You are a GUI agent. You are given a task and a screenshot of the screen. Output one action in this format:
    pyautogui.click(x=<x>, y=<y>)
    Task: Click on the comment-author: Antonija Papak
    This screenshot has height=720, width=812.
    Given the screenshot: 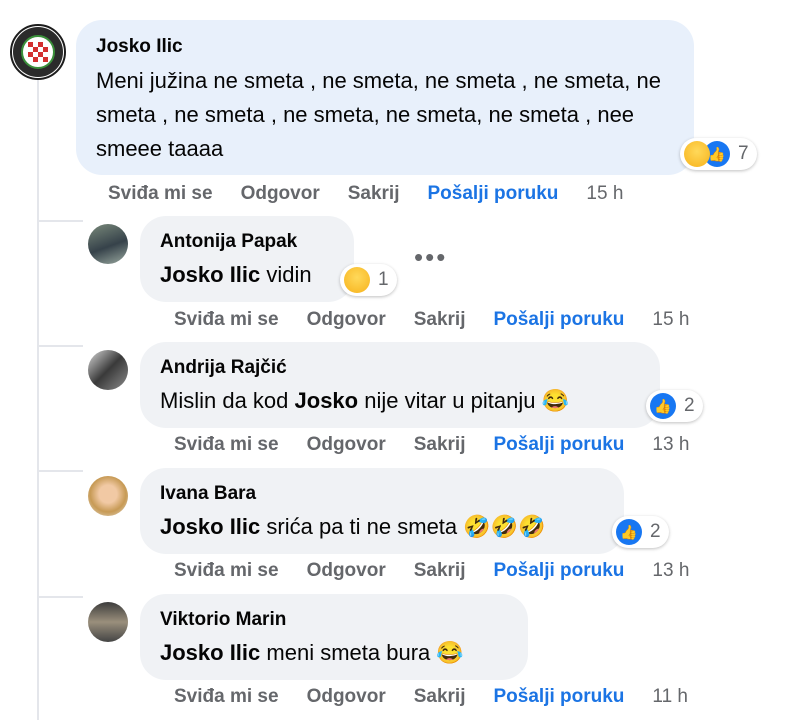 What is the action you would take?
    pyautogui.click(x=228, y=242)
    